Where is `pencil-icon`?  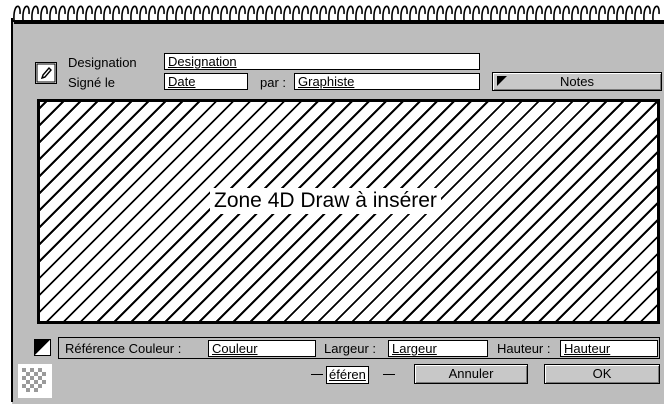 pencil-icon is located at coordinates (46, 73).